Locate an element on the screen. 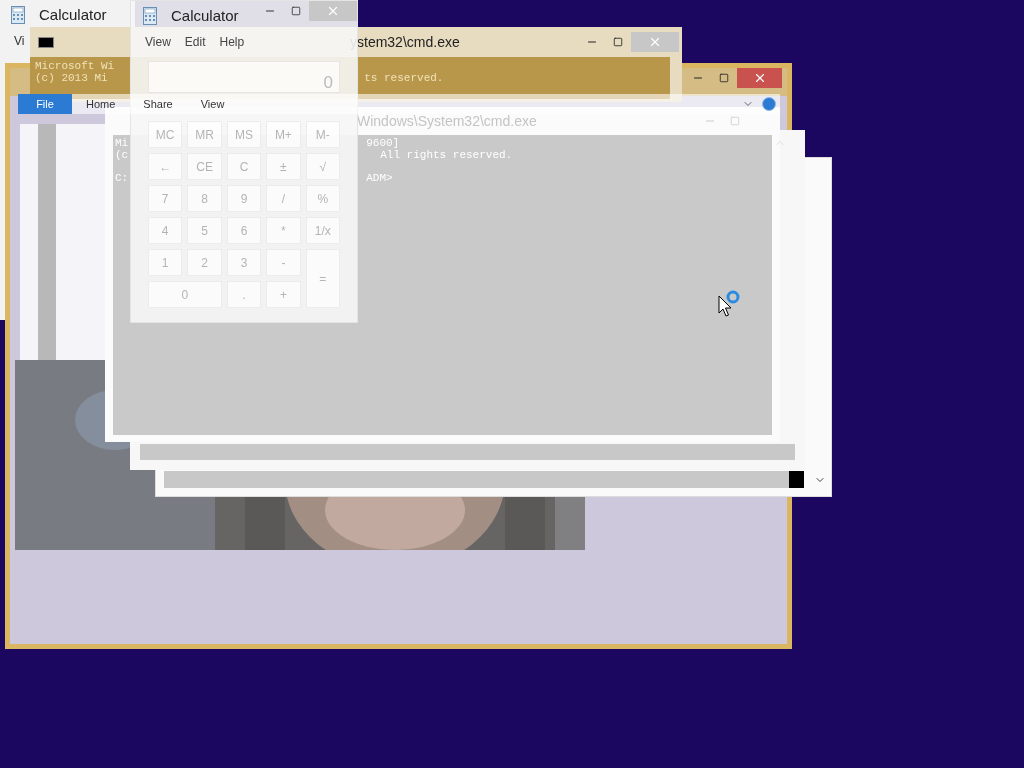 This screenshot has height=768, width=1024. calculator-key: + is located at coordinates (283, 294).